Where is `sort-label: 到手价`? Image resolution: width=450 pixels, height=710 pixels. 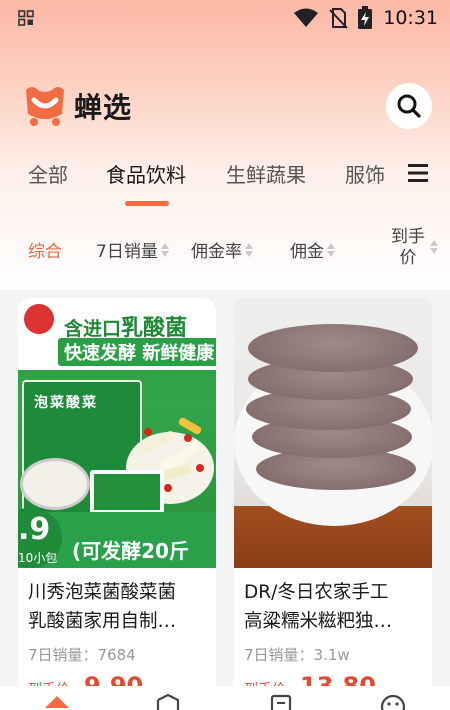 sort-label: 到手价 is located at coordinates (408, 247).